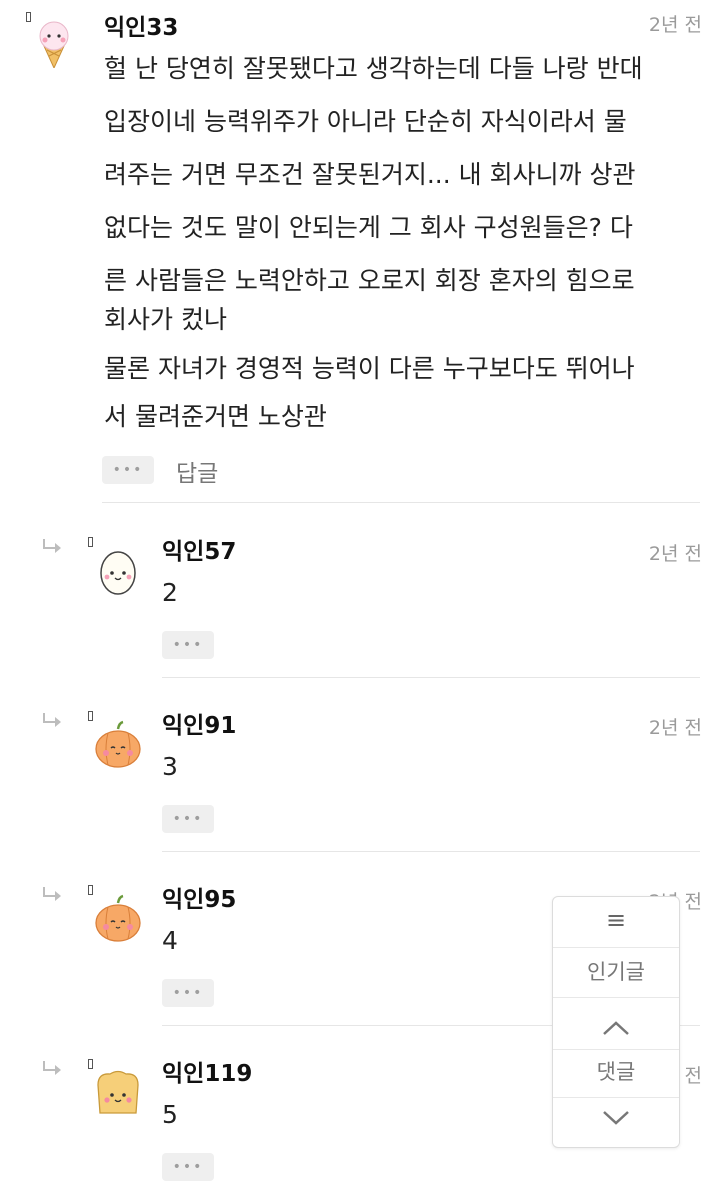  Describe the element at coordinates (118, 1092) in the screenshot. I see `toast-avatar` at that location.